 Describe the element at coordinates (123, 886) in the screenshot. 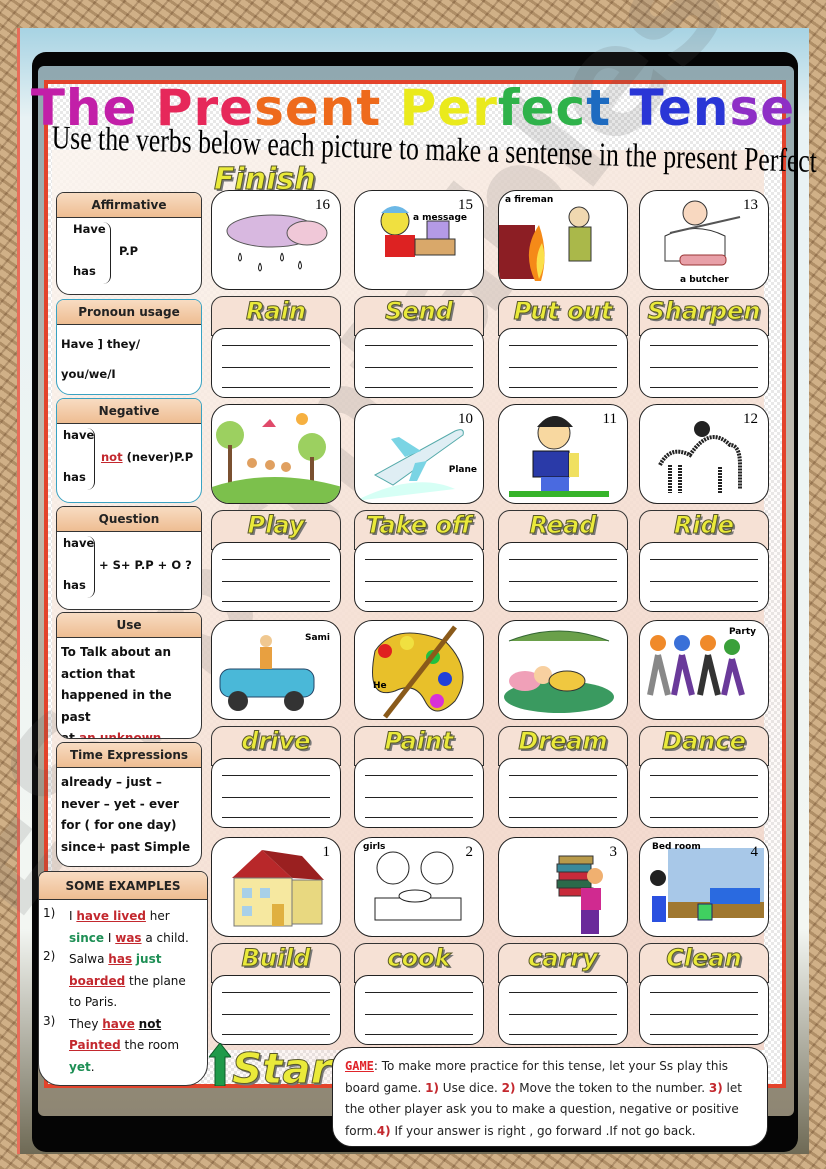

I see `panel-heading: SOME EXAMPLES` at that location.